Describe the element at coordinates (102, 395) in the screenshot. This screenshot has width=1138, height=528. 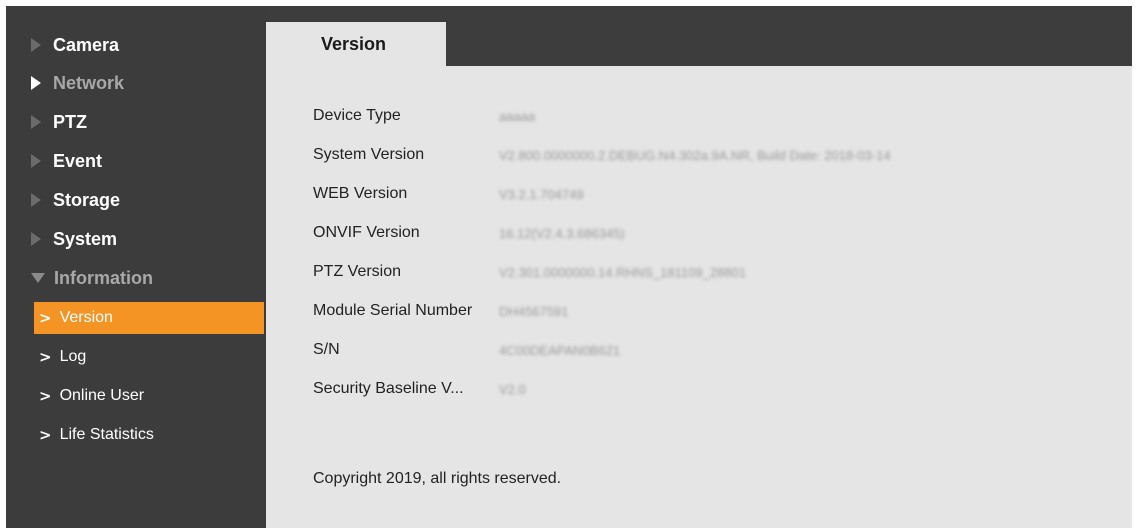
I see `sidebar-subitem-label: Online User` at that location.